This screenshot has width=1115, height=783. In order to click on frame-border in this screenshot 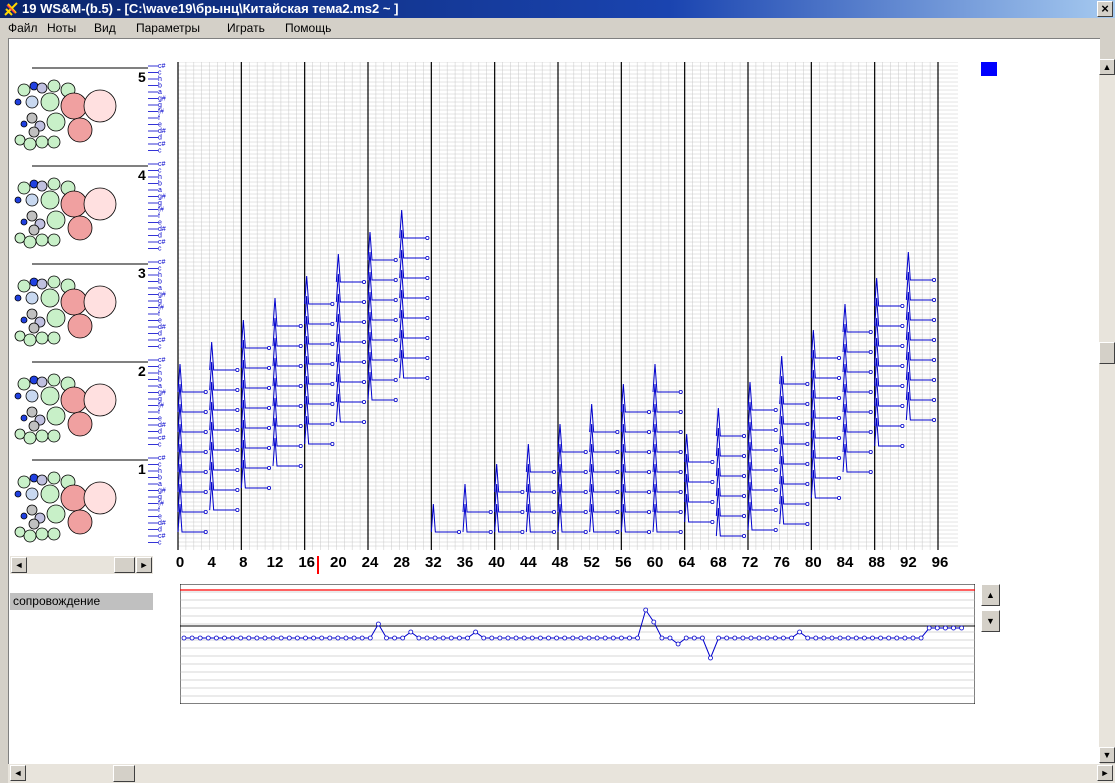, I will do `click(4, 401)`.